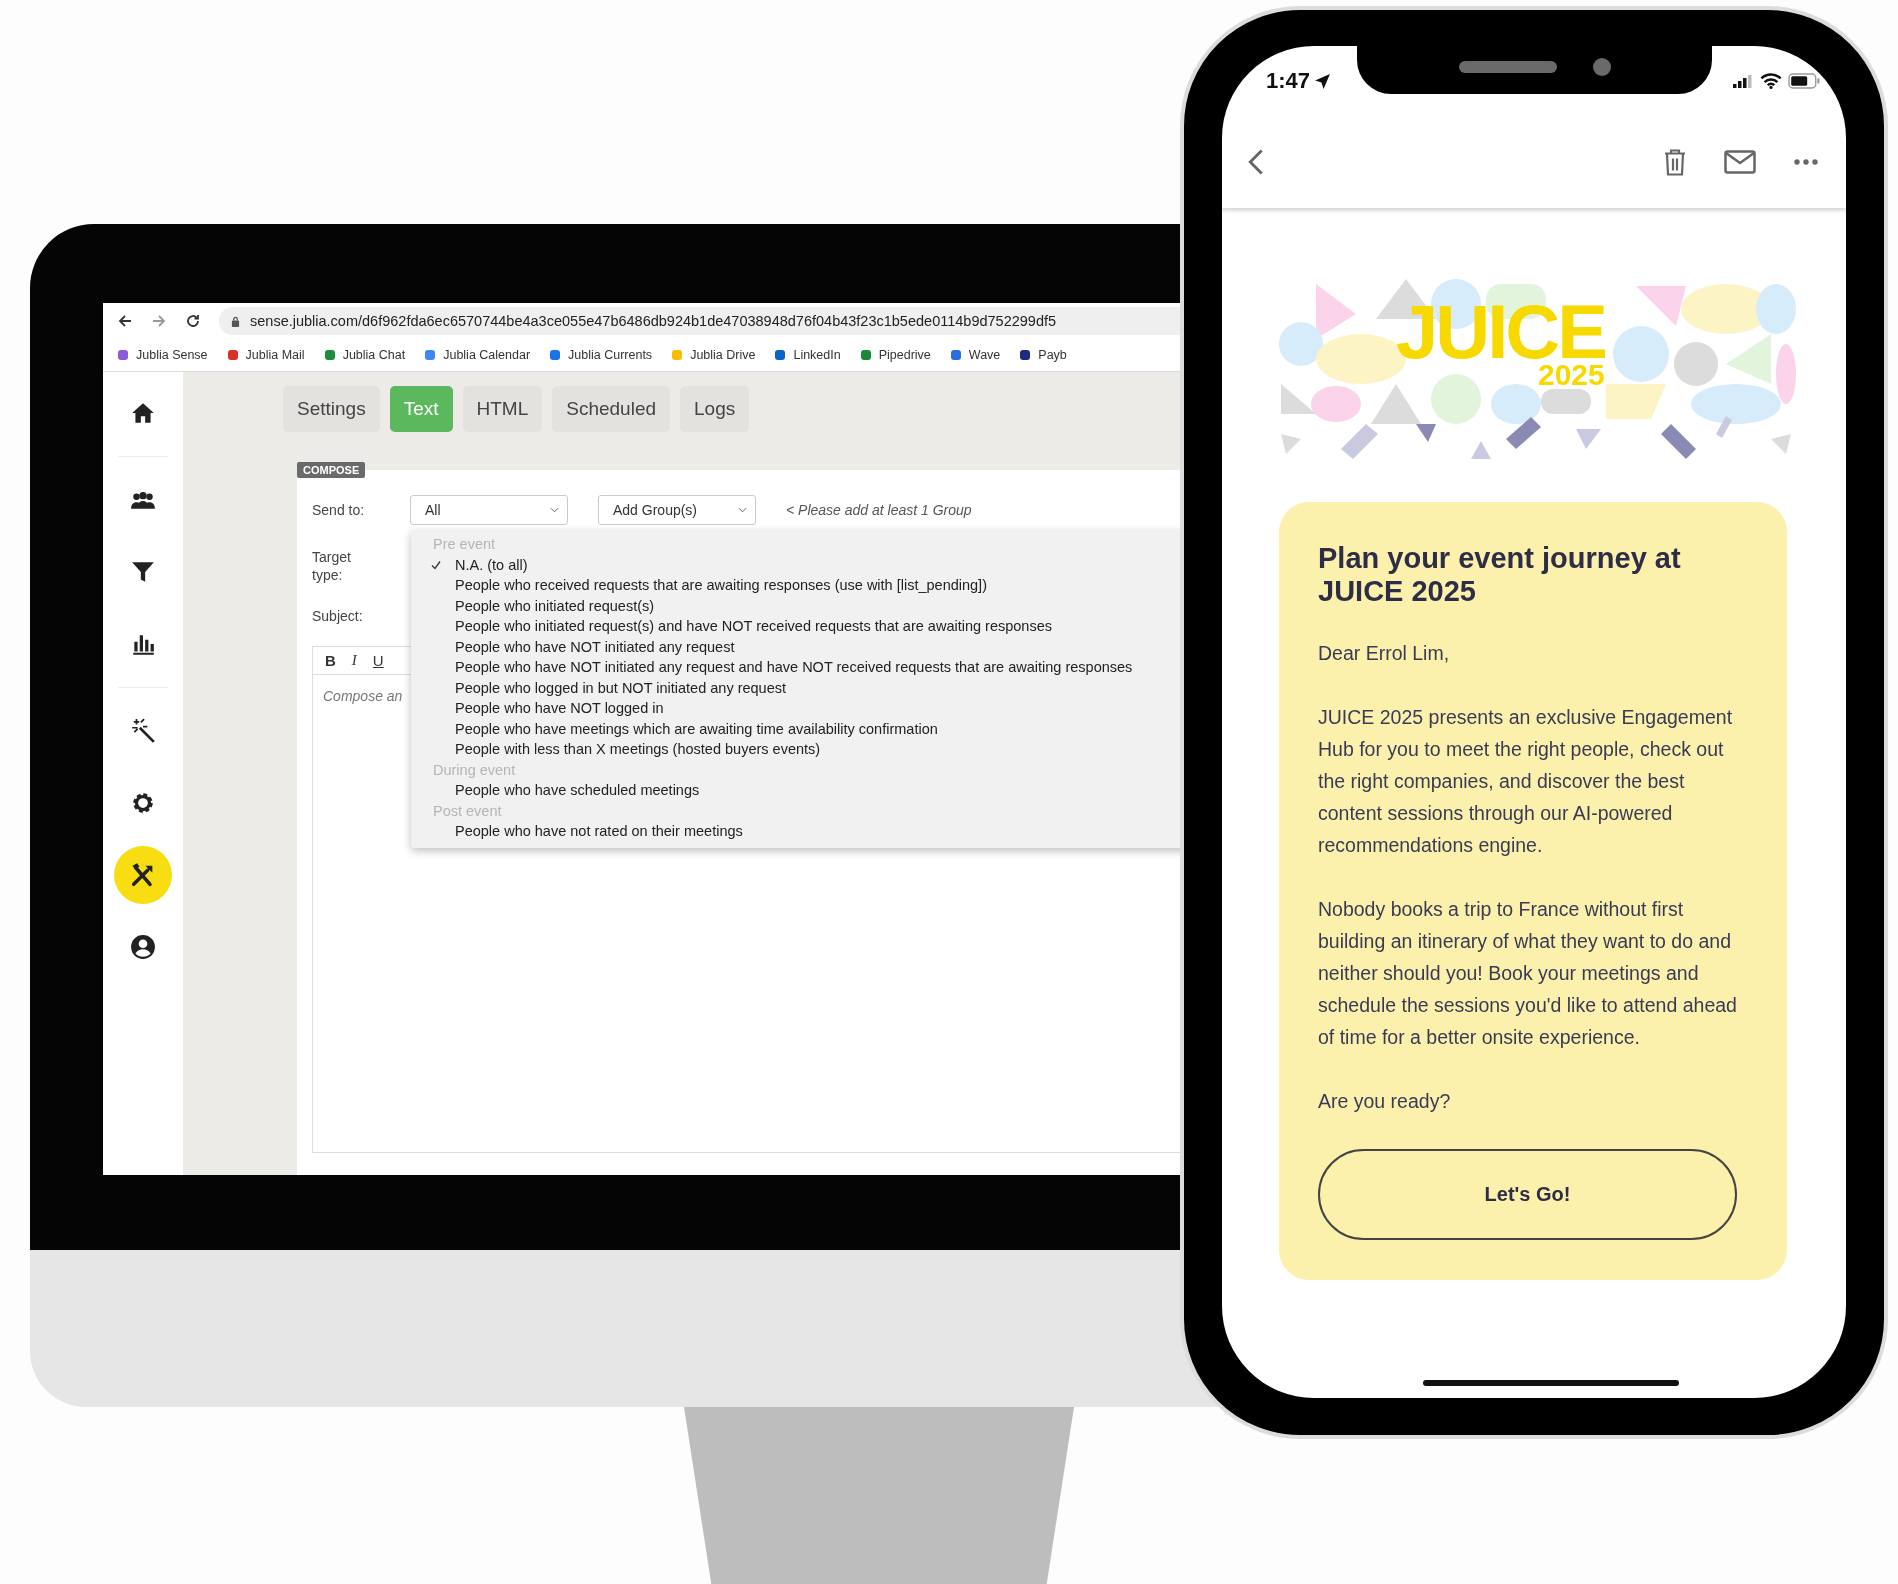 The image size is (1898, 1584). What do you see at coordinates (795, 646) in the screenshot?
I see `dropdown-option: People who have NOT initiated any request` at bounding box center [795, 646].